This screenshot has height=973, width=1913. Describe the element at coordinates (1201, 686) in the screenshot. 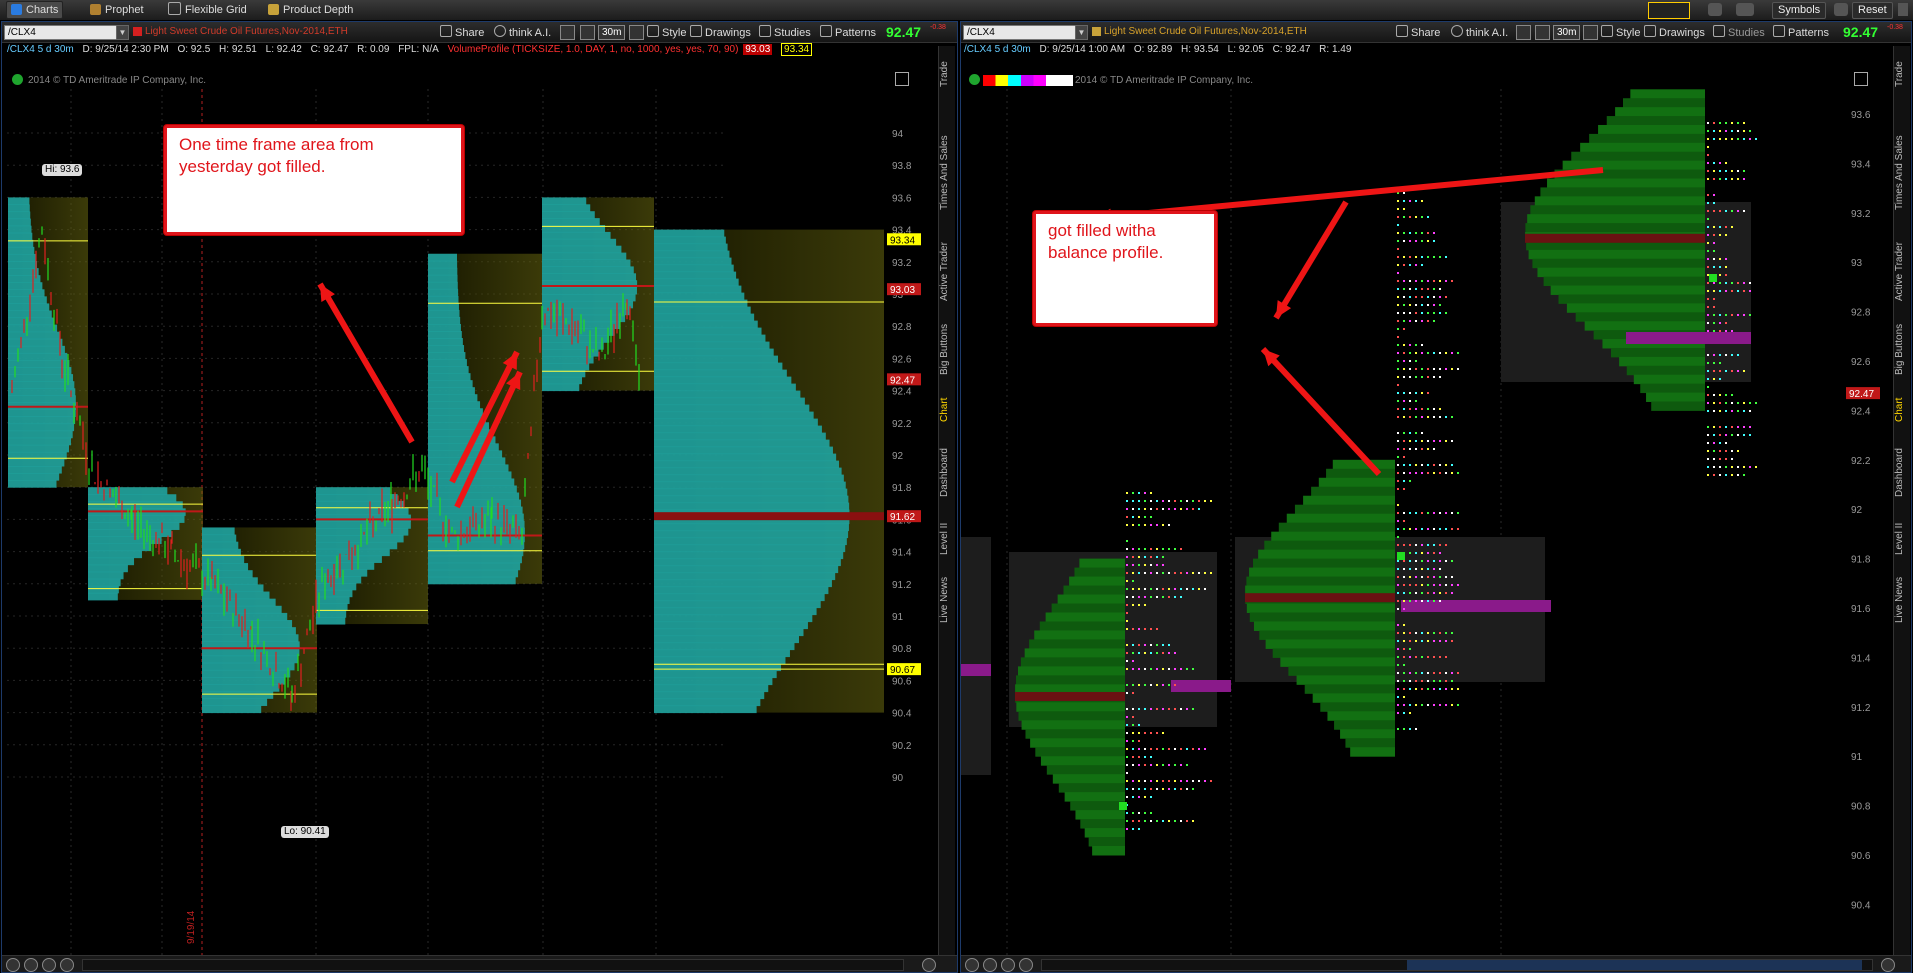

I see `right-tpo-highlight` at that location.